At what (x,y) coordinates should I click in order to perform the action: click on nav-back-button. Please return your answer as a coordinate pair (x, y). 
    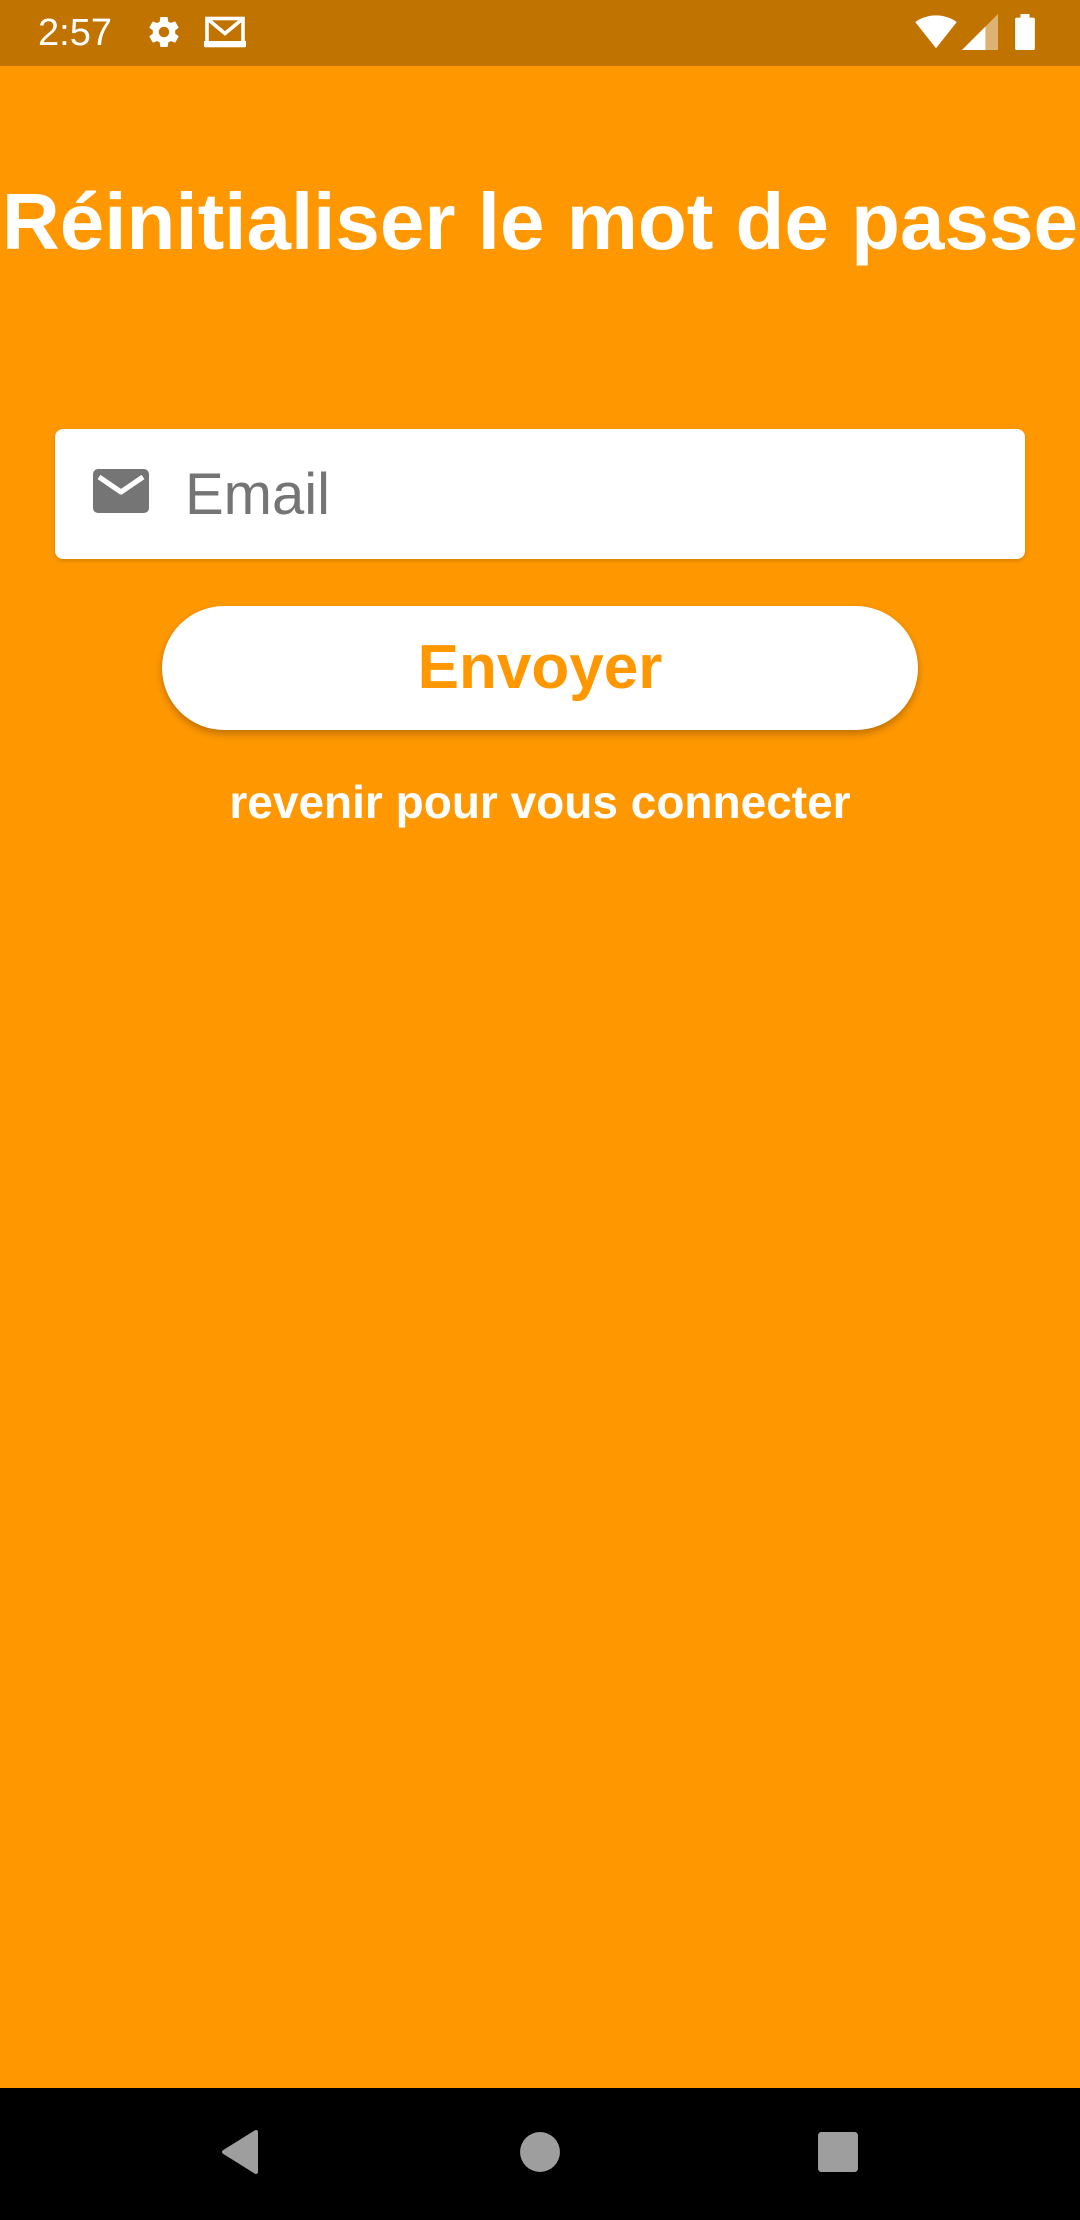
    Looking at the image, I should click on (240, 2154).